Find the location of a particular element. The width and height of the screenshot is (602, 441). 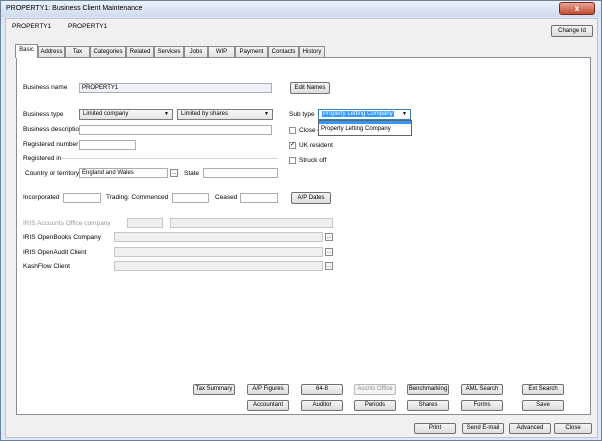

ext-search-button: Ext Search is located at coordinates (543, 389).